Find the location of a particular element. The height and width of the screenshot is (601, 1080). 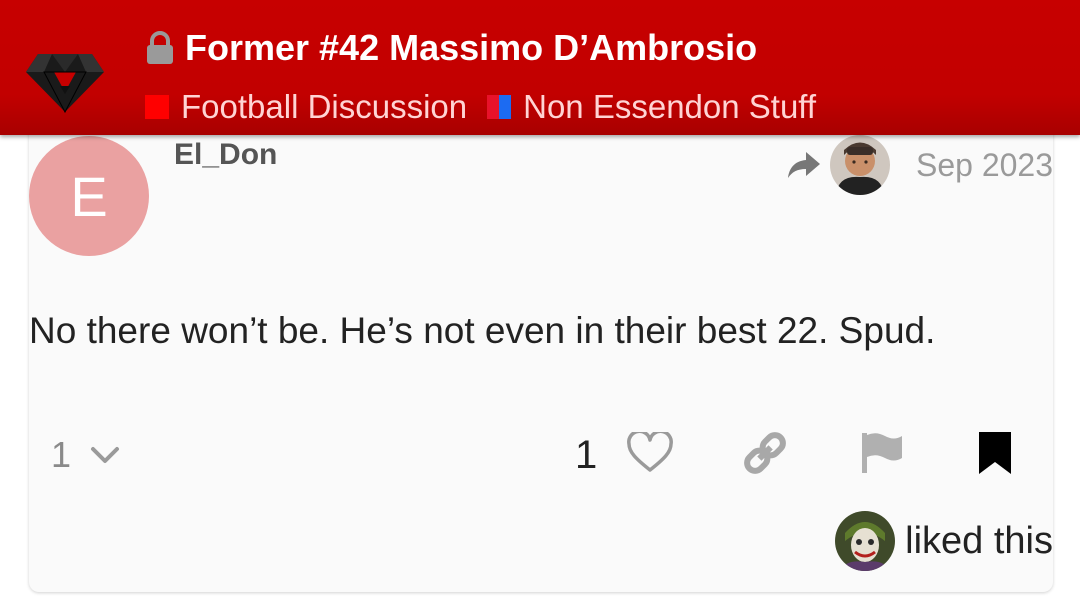

copy-link-button is located at coordinates (765, 455).